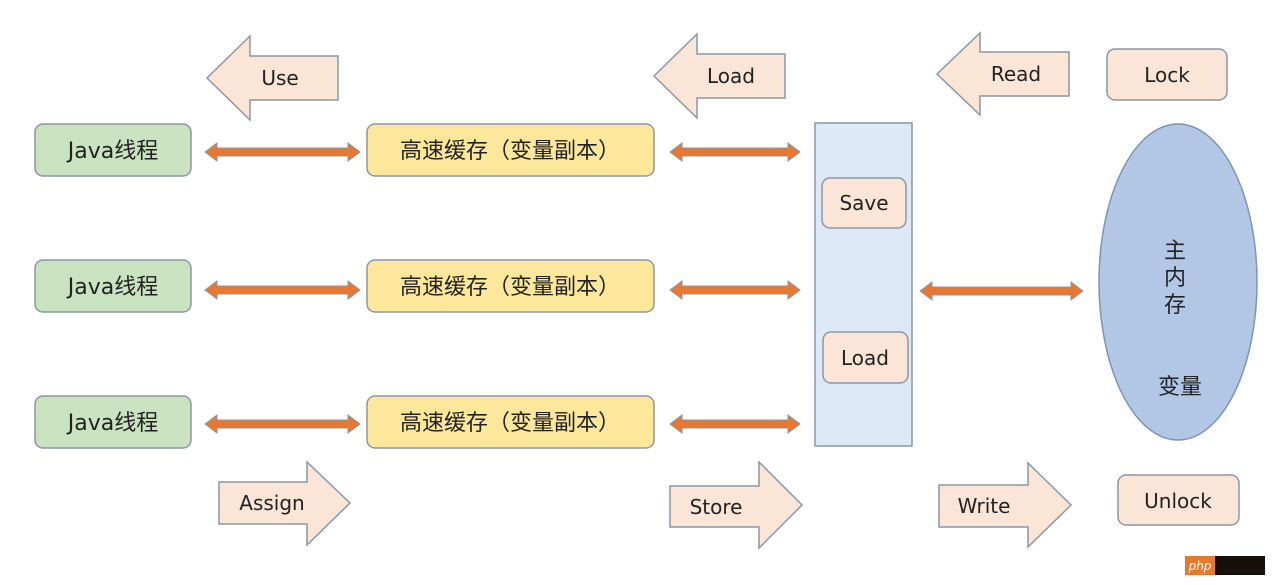  What do you see at coordinates (865, 358) in the screenshot?
I see `buffer-load-label: Load` at bounding box center [865, 358].